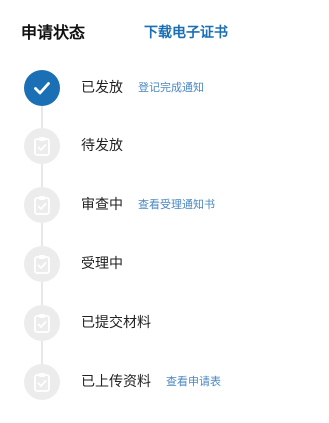  What do you see at coordinates (186, 33) in the screenshot?
I see `download-certificate-link: 下载电子证书` at bounding box center [186, 33].